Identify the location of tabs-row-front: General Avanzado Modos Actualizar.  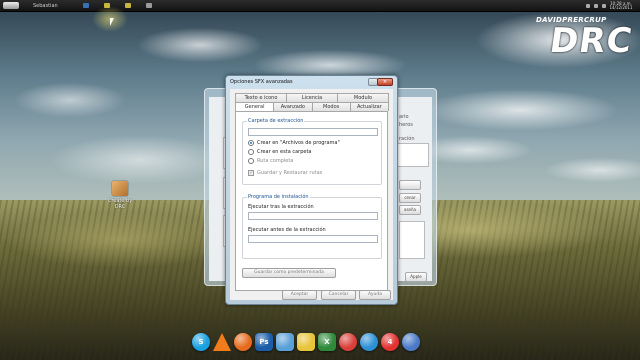
(312, 106).